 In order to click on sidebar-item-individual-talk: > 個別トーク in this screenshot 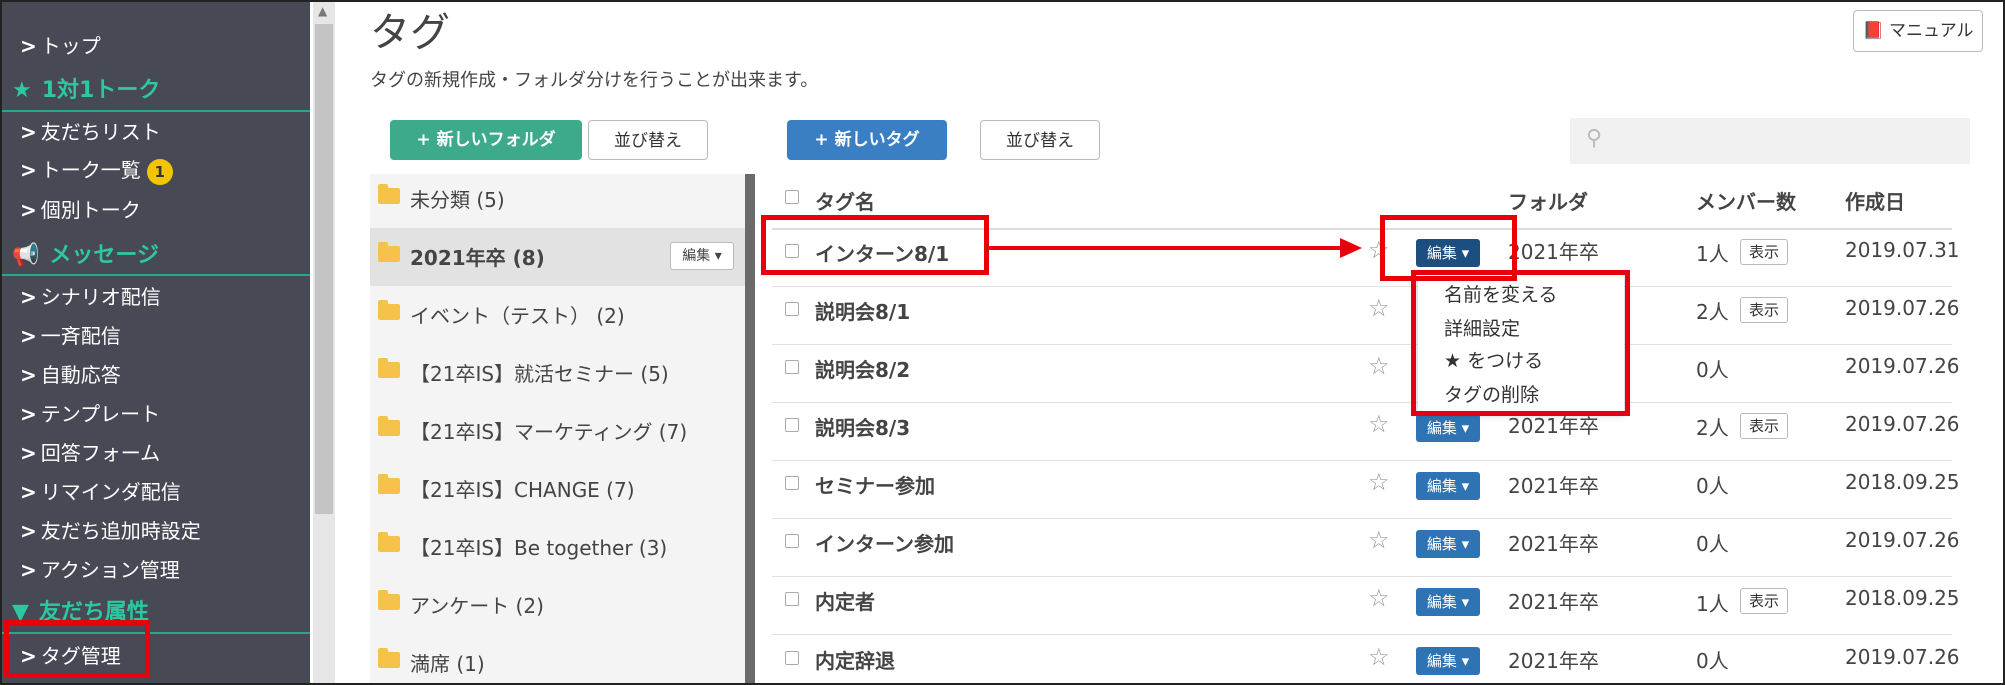, I will do `click(80, 208)`.